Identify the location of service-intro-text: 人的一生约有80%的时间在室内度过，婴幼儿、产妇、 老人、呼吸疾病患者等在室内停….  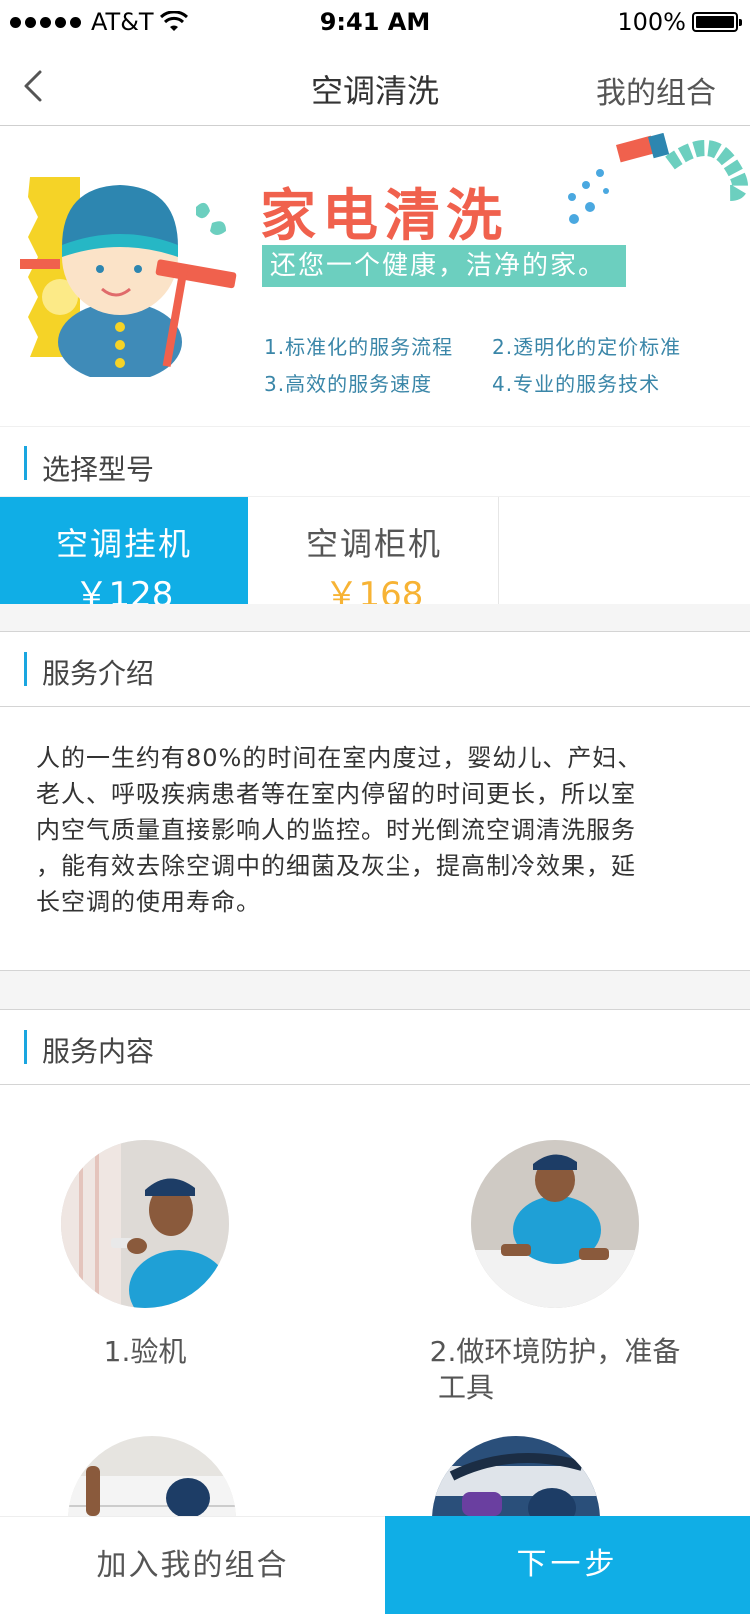
(376, 830).